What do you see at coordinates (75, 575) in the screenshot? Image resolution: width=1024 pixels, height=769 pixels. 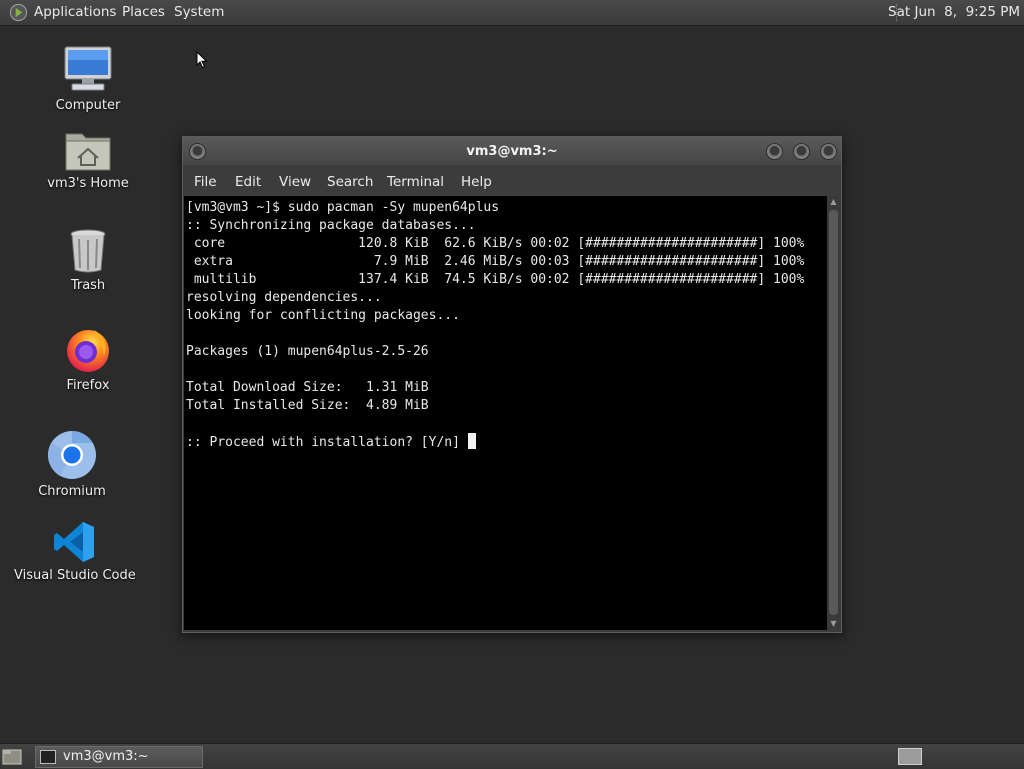 I see `desktop-icon-label: Visual Studio Code` at bounding box center [75, 575].